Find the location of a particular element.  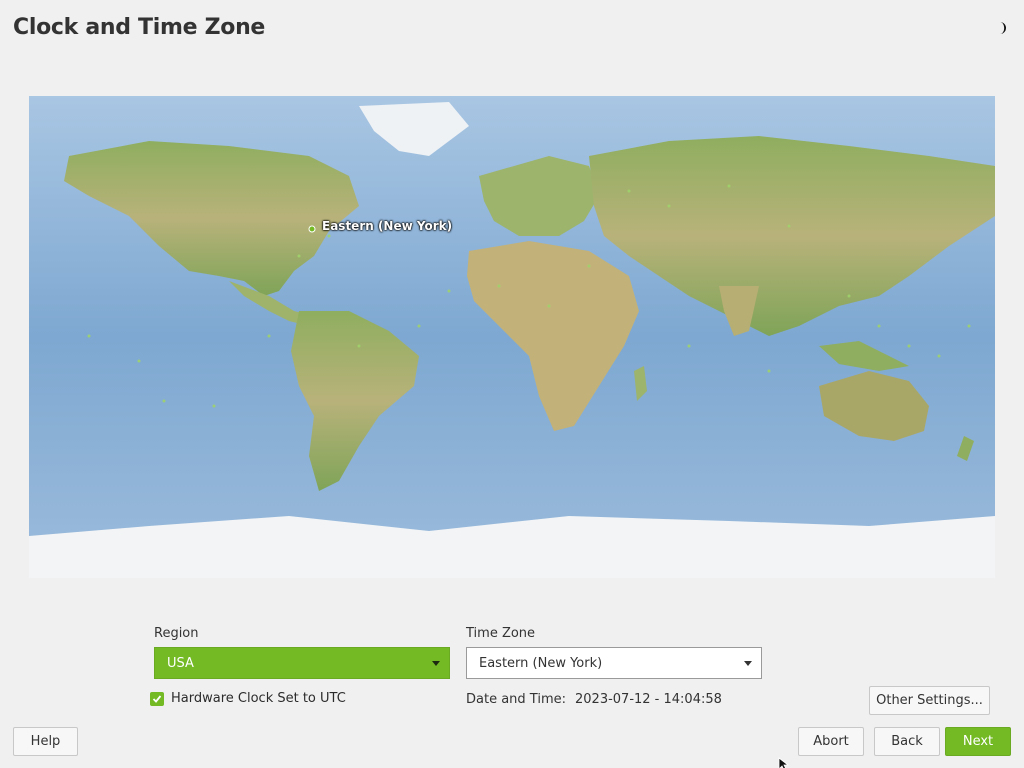

half-moon-icon is located at coordinates (1002, 28).